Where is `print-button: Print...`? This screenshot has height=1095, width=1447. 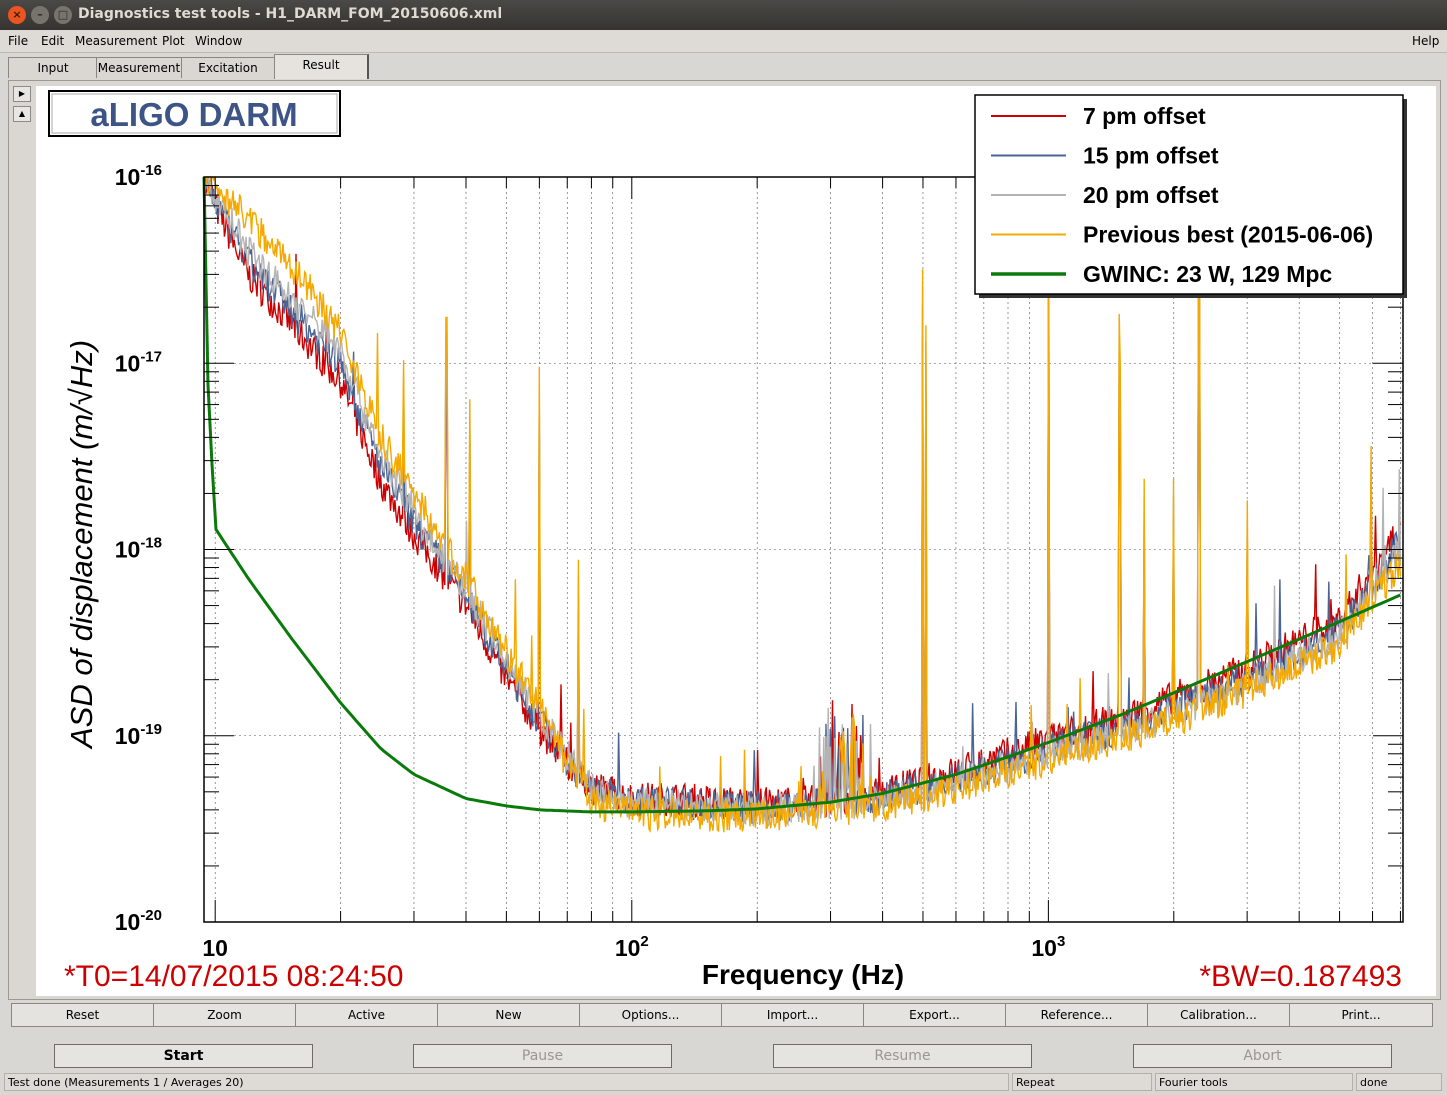
print-button: Print... is located at coordinates (1361, 1015).